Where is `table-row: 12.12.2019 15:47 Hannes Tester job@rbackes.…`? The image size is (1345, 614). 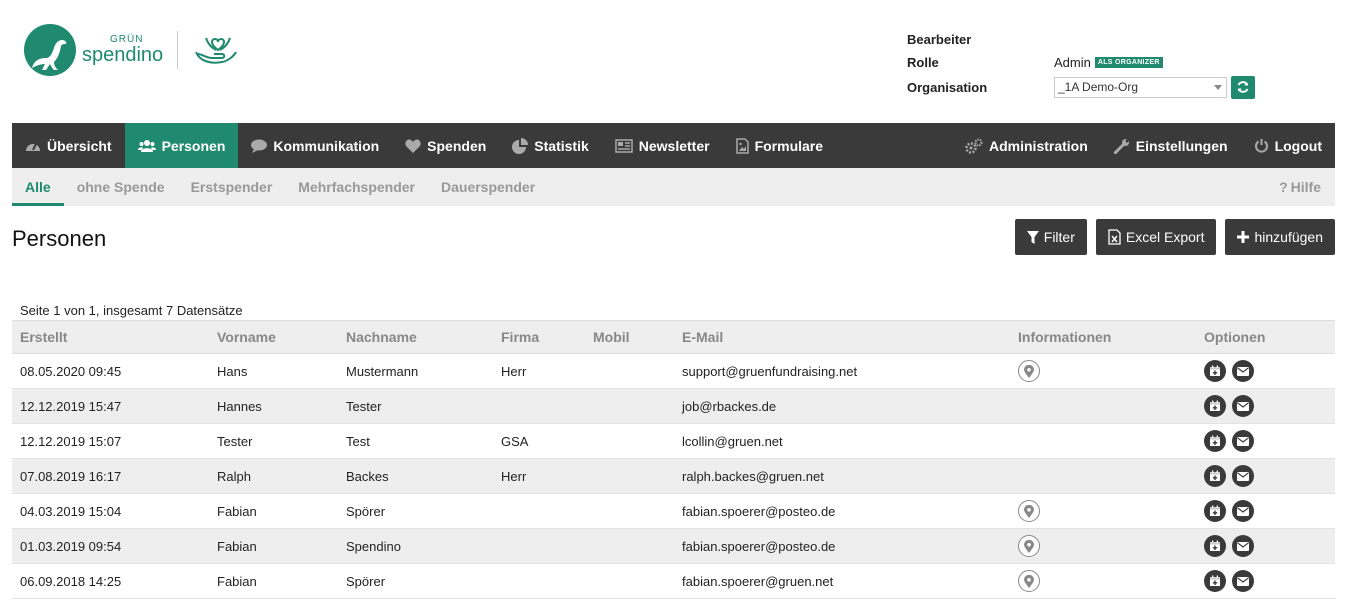 table-row: 12.12.2019 15:47 Hannes Tester job@rbackes.… is located at coordinates (673, 406).